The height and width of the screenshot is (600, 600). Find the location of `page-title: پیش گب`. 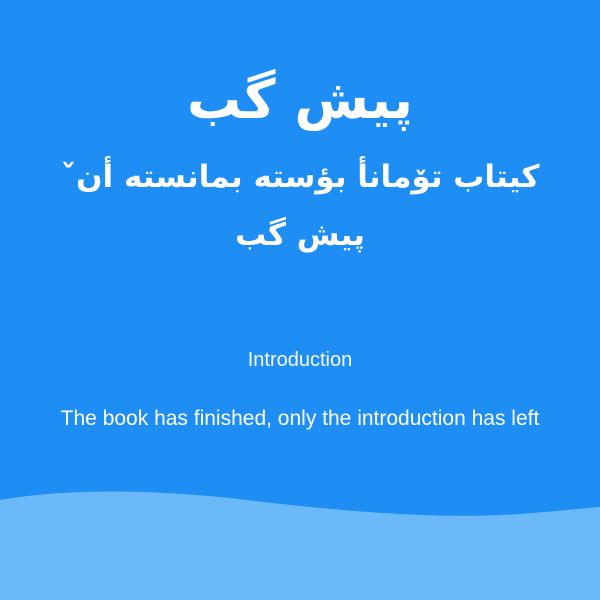

page-title: پیش گب is located at coordinates (300, 99).